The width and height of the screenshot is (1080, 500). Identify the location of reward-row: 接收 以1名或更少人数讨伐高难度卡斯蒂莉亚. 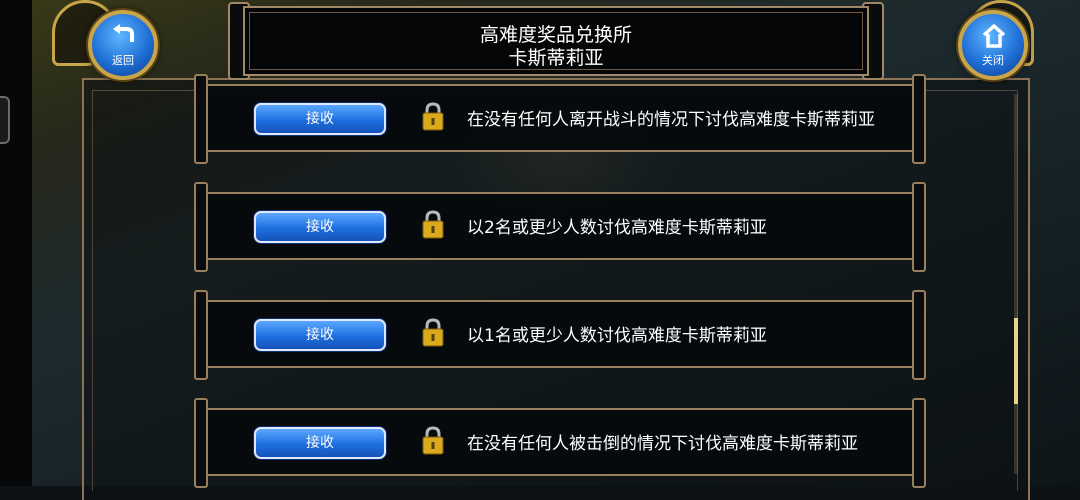
(560, 335).